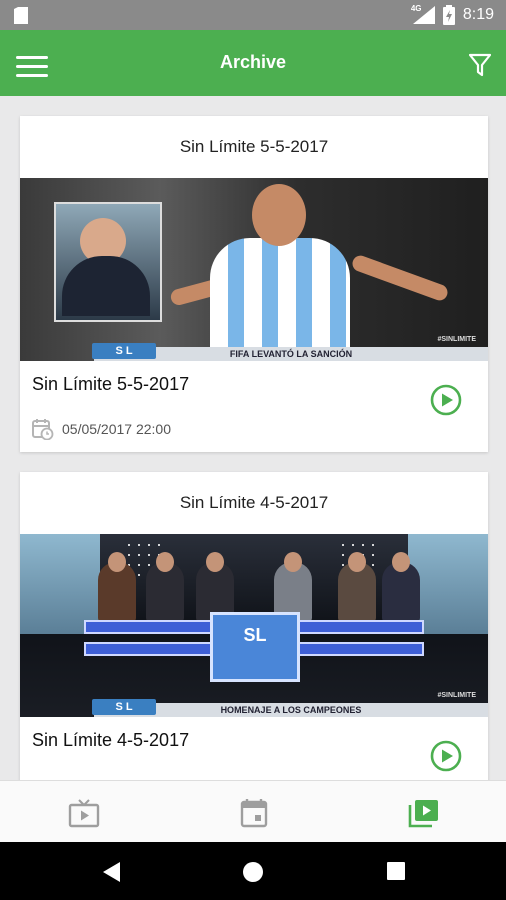 This screenshot has height=900, width=506. I want to click on page-title: Archive, so click(253, 62).